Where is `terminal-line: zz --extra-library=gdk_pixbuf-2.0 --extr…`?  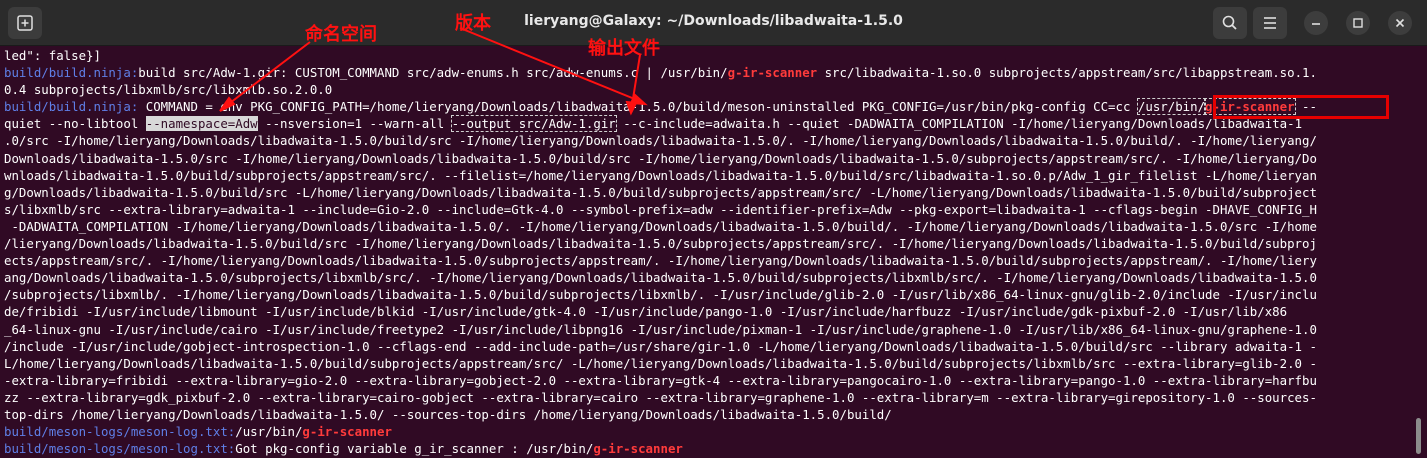 terminal-line: zz --extra-library=gdk_pixbuf-2.0 --extr… is located at coordinates (709, 397).